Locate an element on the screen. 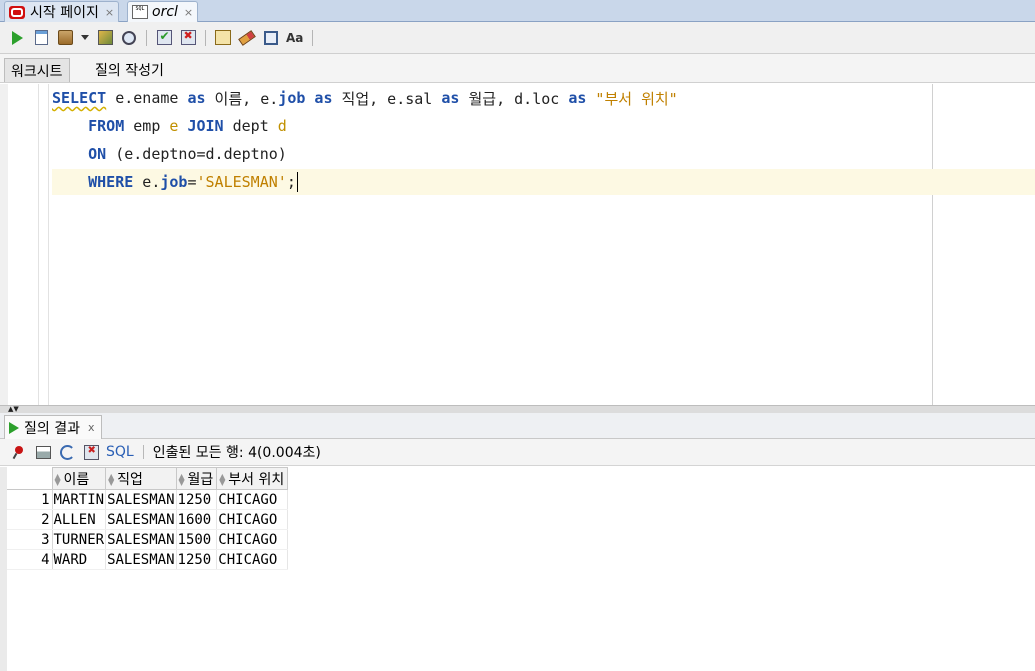 The width and height of the screenshot is (1035, 671). column-header-label: 이름 is located at coordinates (76, 479).